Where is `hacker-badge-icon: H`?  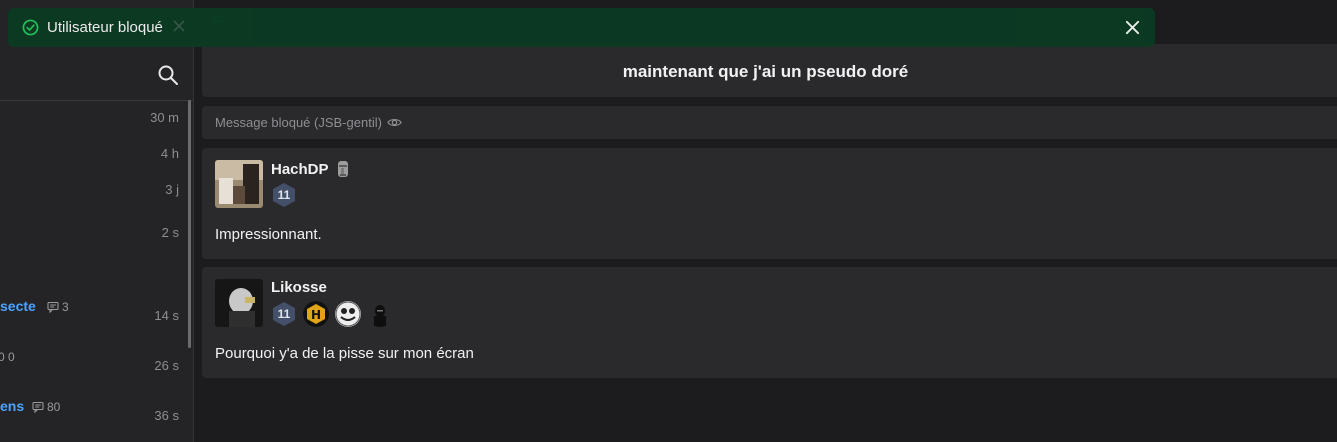
hacker-badge-icon: H is located at coordinates (316, 314).